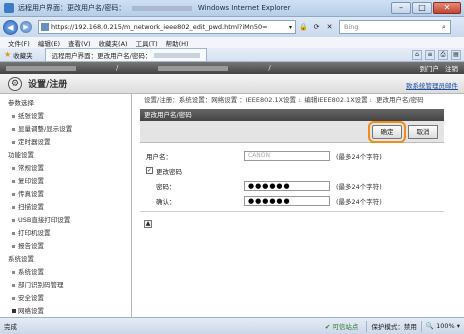  What do you see at coordinates (287, 155) in the screenshot?
I see `username-field: CANON` at bounding box center [287, 155].